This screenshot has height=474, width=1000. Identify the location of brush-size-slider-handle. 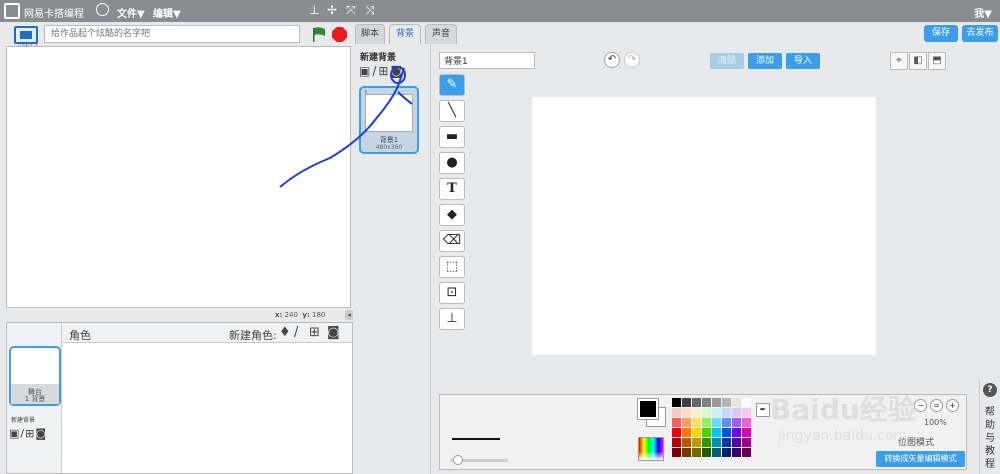
(458, 460).